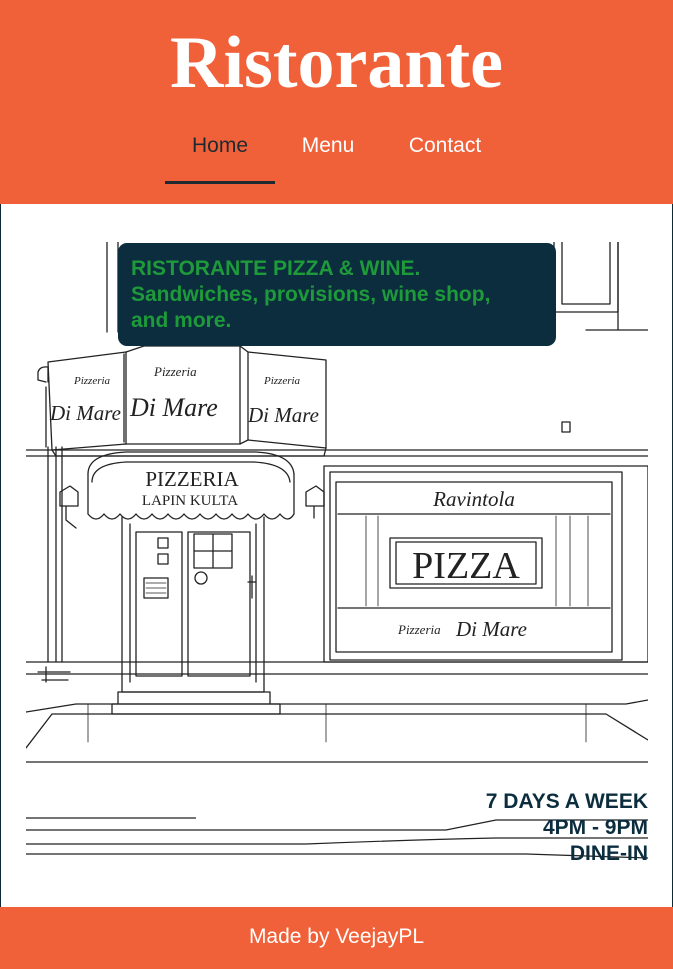 This screenshot has height=969, width=673. I want to click on footer-credit: Made by VeejayPL, so click(336, 936).